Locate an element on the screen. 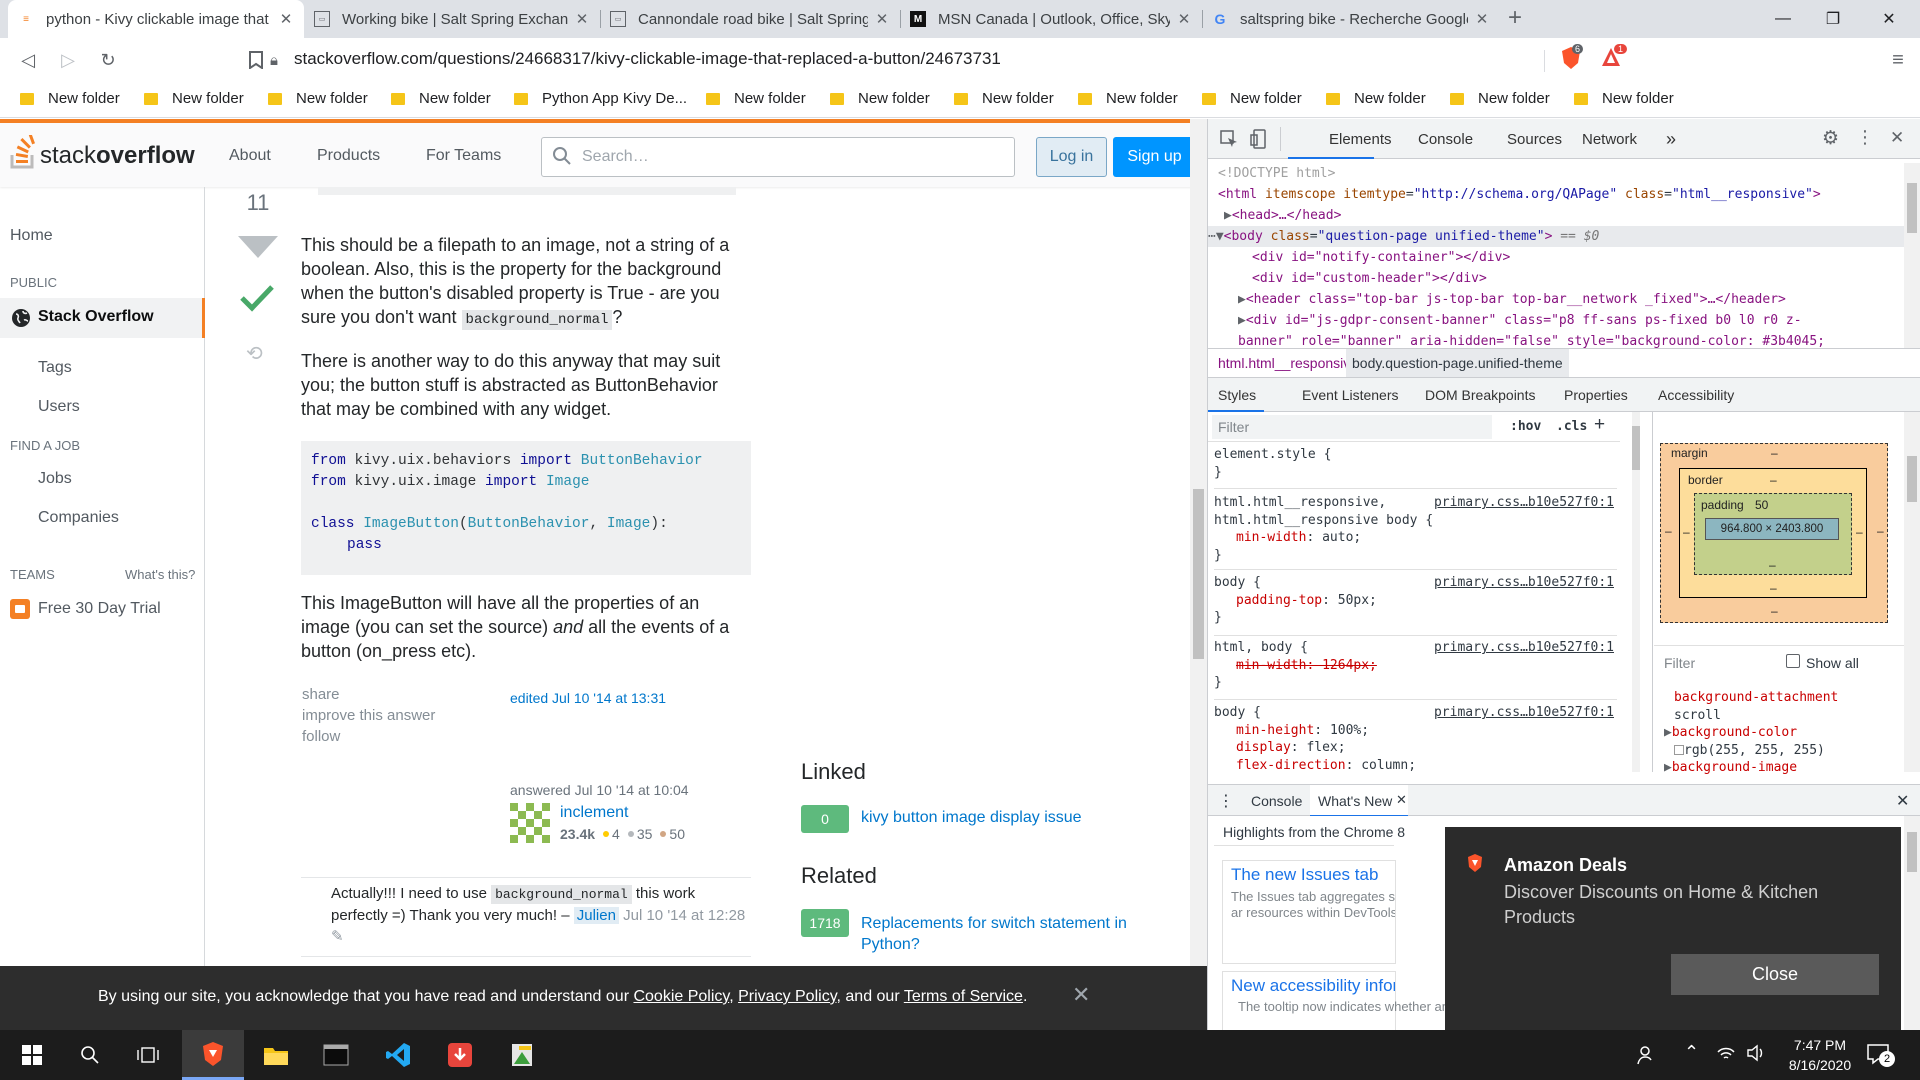 The height and width of the screenshot is (1080, 1920). kebab-menu-icon: ⋮ is located at coordinates (1865, 137).